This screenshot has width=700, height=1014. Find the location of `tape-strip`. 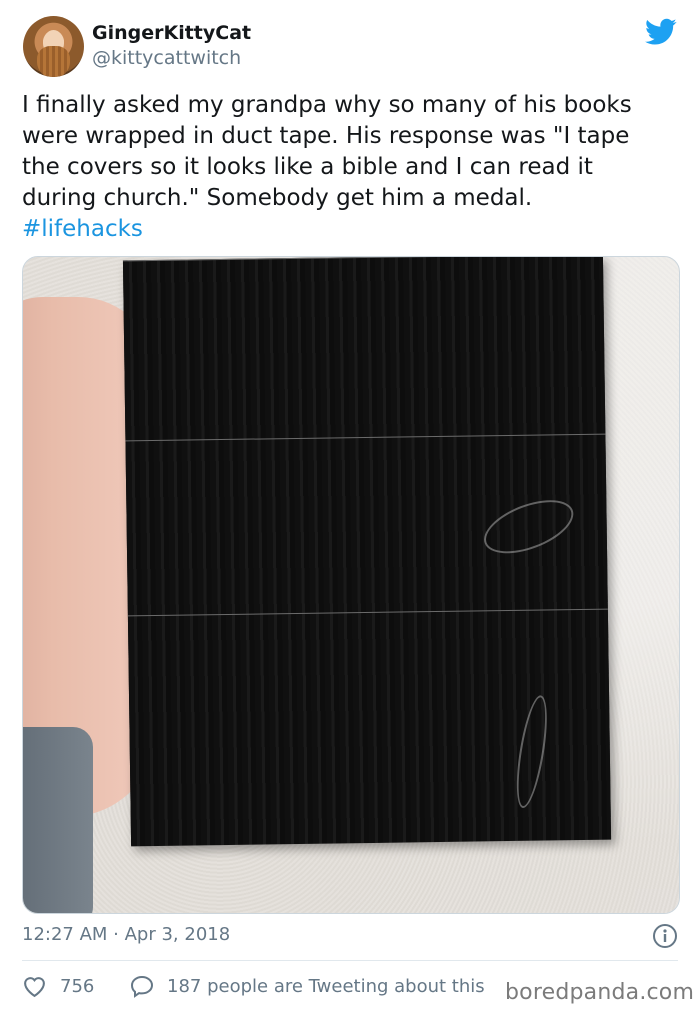

tape-strip is located at coordinates (364, 349).